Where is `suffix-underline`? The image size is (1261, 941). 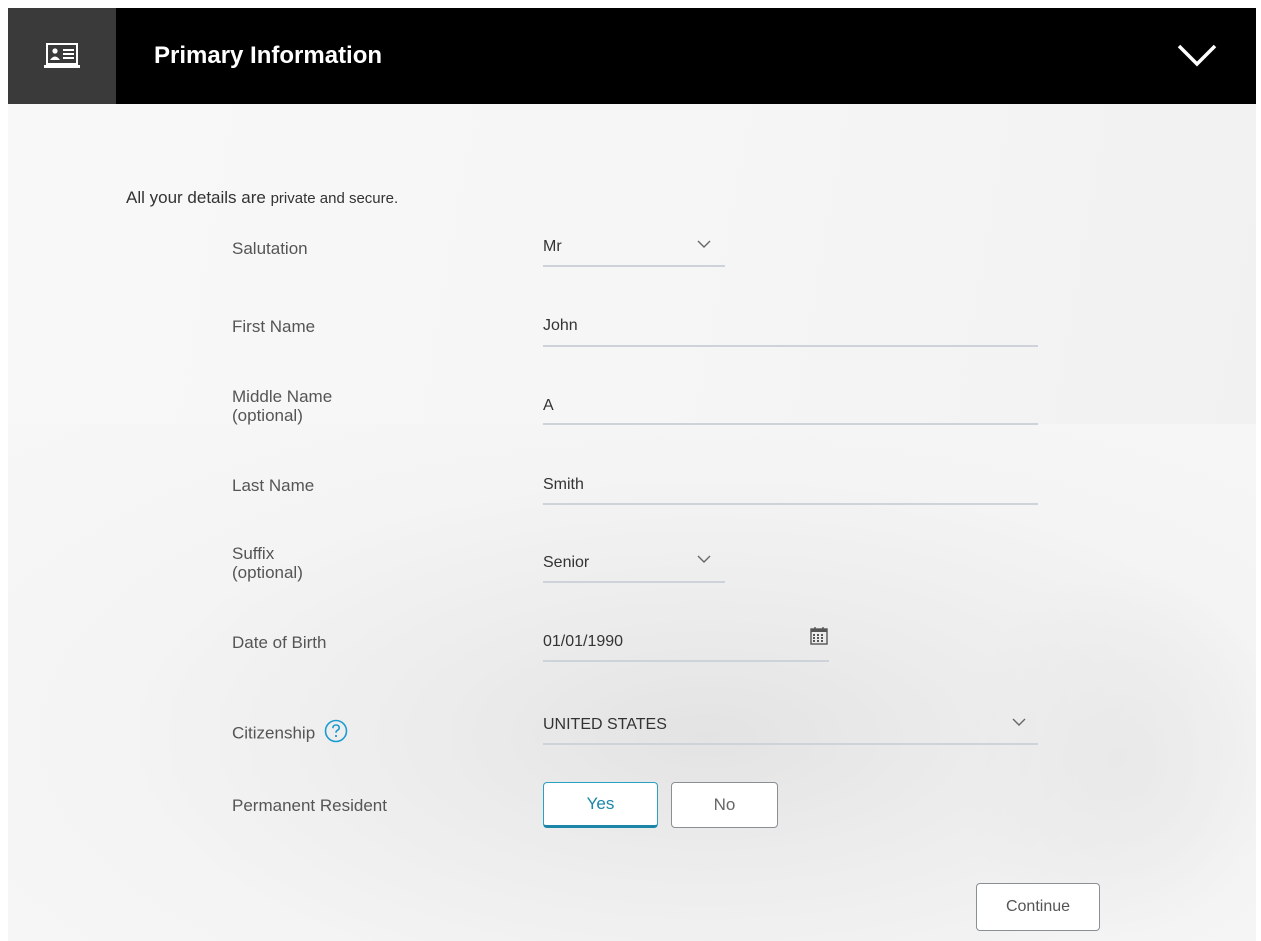 suffix-underline is located at coordinates (634, 582).